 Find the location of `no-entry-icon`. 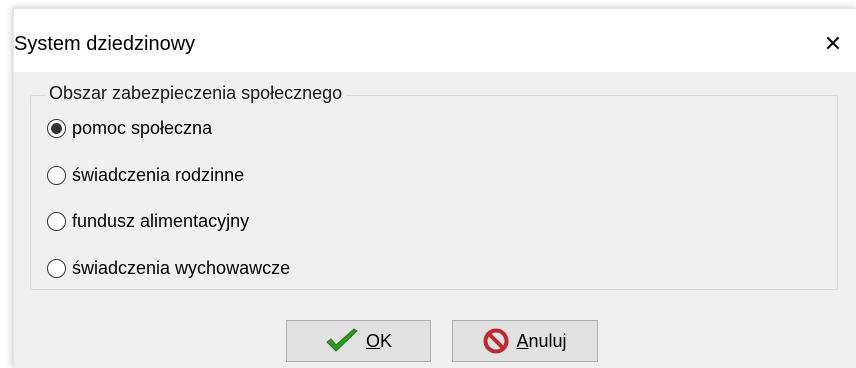

no-entry-icon is located at coordinates (496, 341).